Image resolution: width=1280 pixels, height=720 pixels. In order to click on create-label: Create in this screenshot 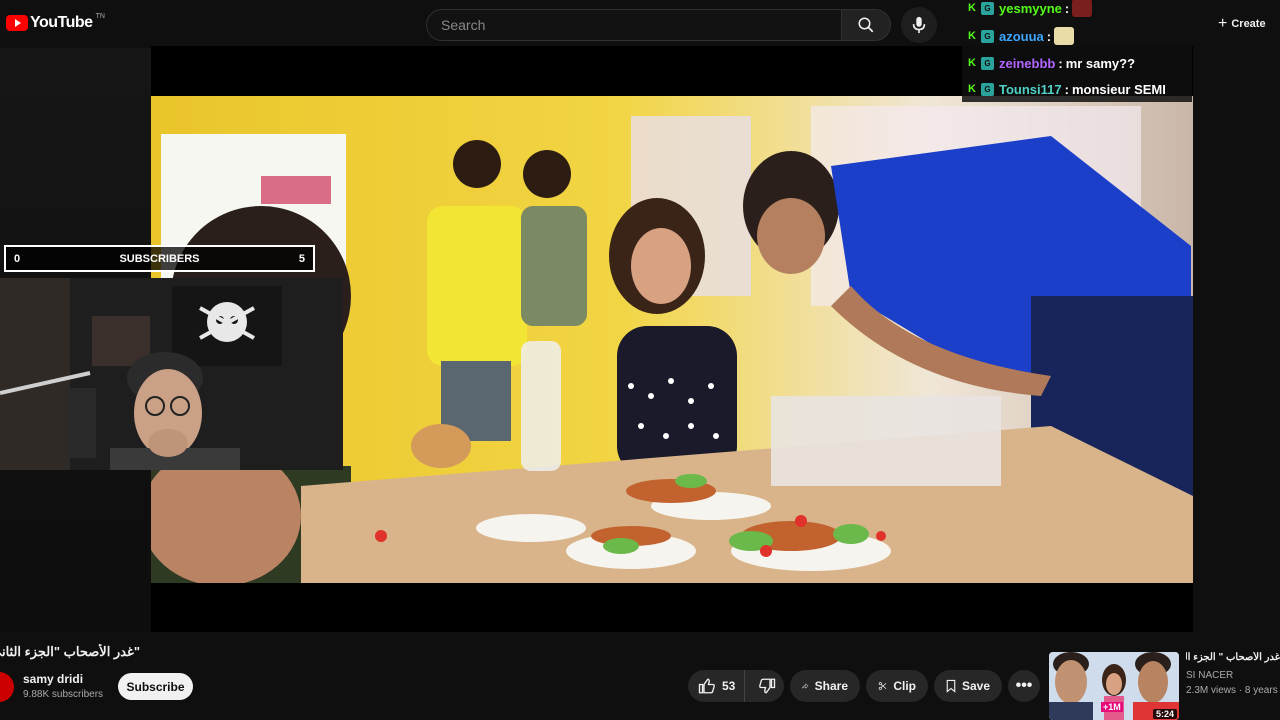, I will do `click(1248, 24)`.